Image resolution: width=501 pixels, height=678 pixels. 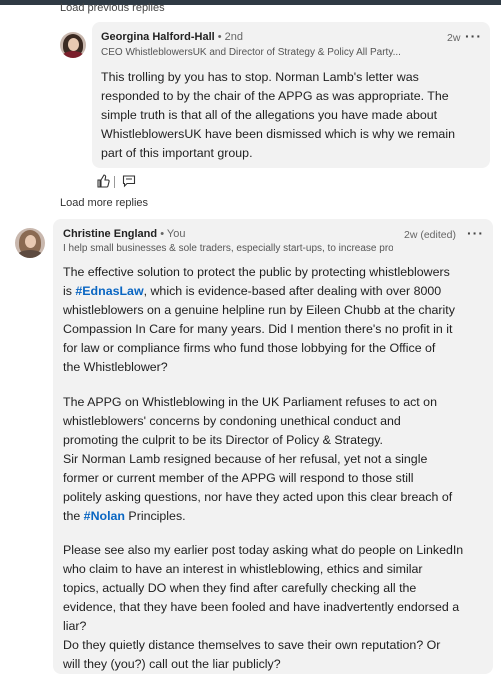 I want to click on load-previous-replies: Load previous replies, so click(x=112, y=8).